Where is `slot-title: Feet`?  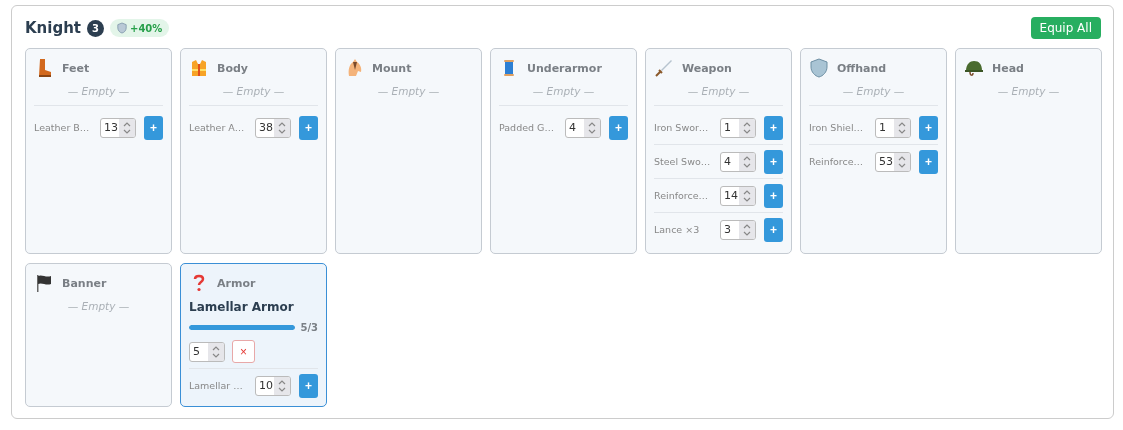 slot-title: Feet is located at coordinates (76, 68).